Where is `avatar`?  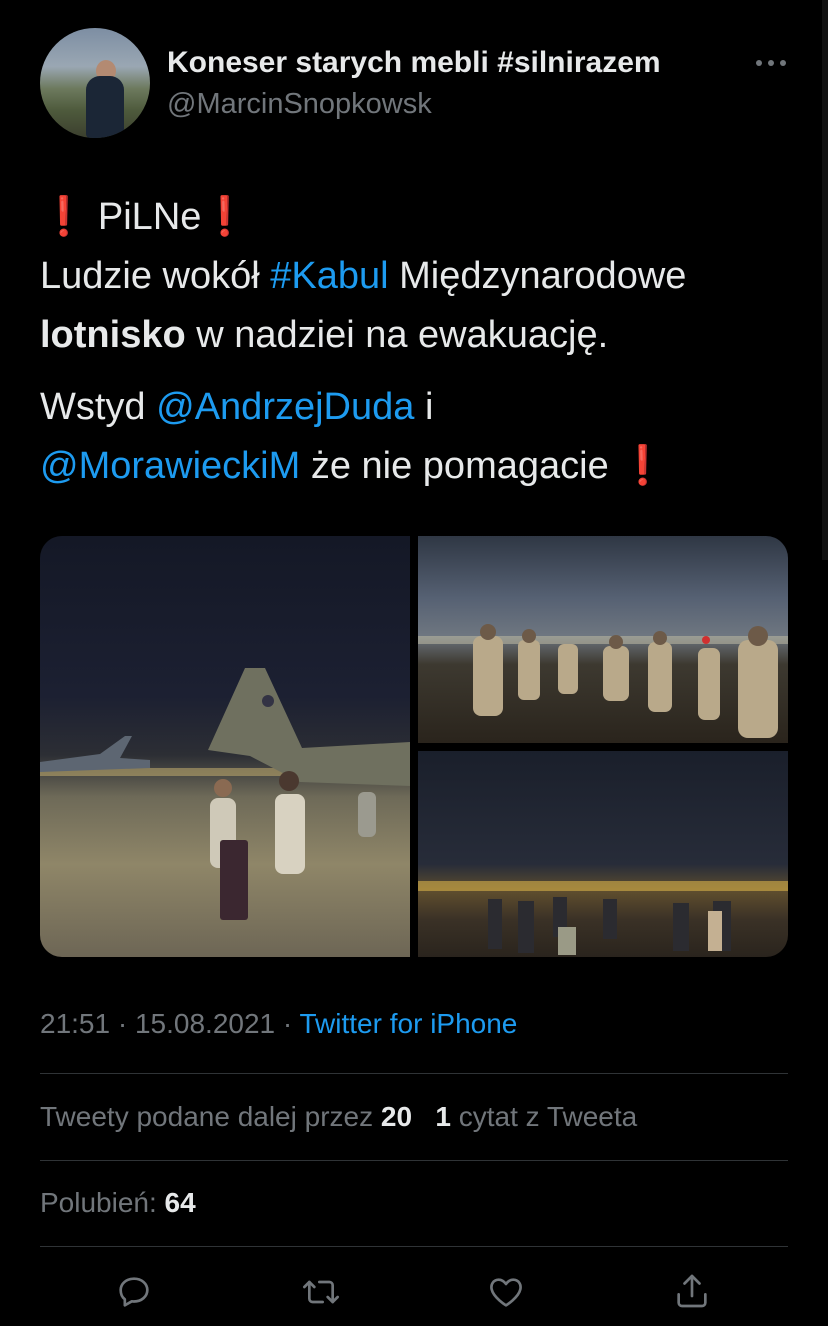
avatar is located at coordinates (95, 83).